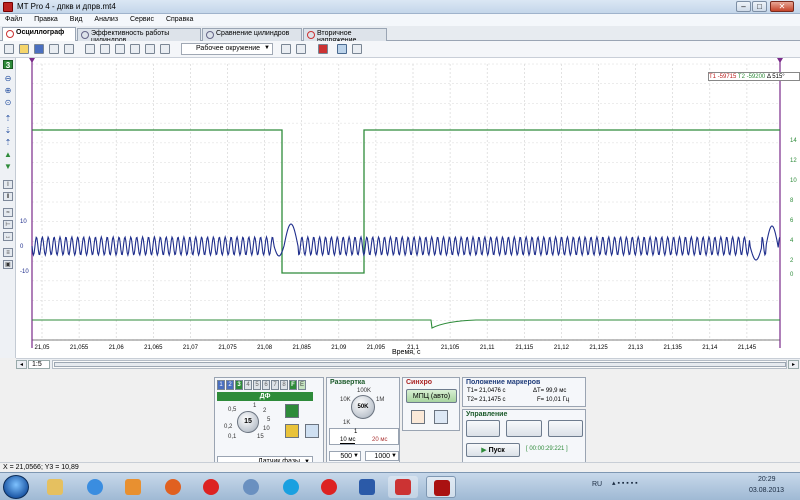  Describe the element at coordinates (345, 36) in the screenshot. I see `tab-secondary-voltage: Вторичное напряжение` at that location.